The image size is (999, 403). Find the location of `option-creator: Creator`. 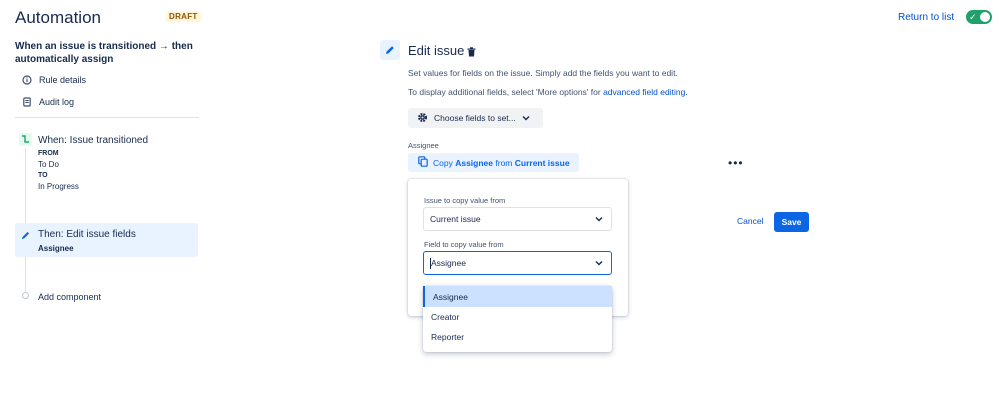

option-creator: Creator is located at coordinates (517, 316).